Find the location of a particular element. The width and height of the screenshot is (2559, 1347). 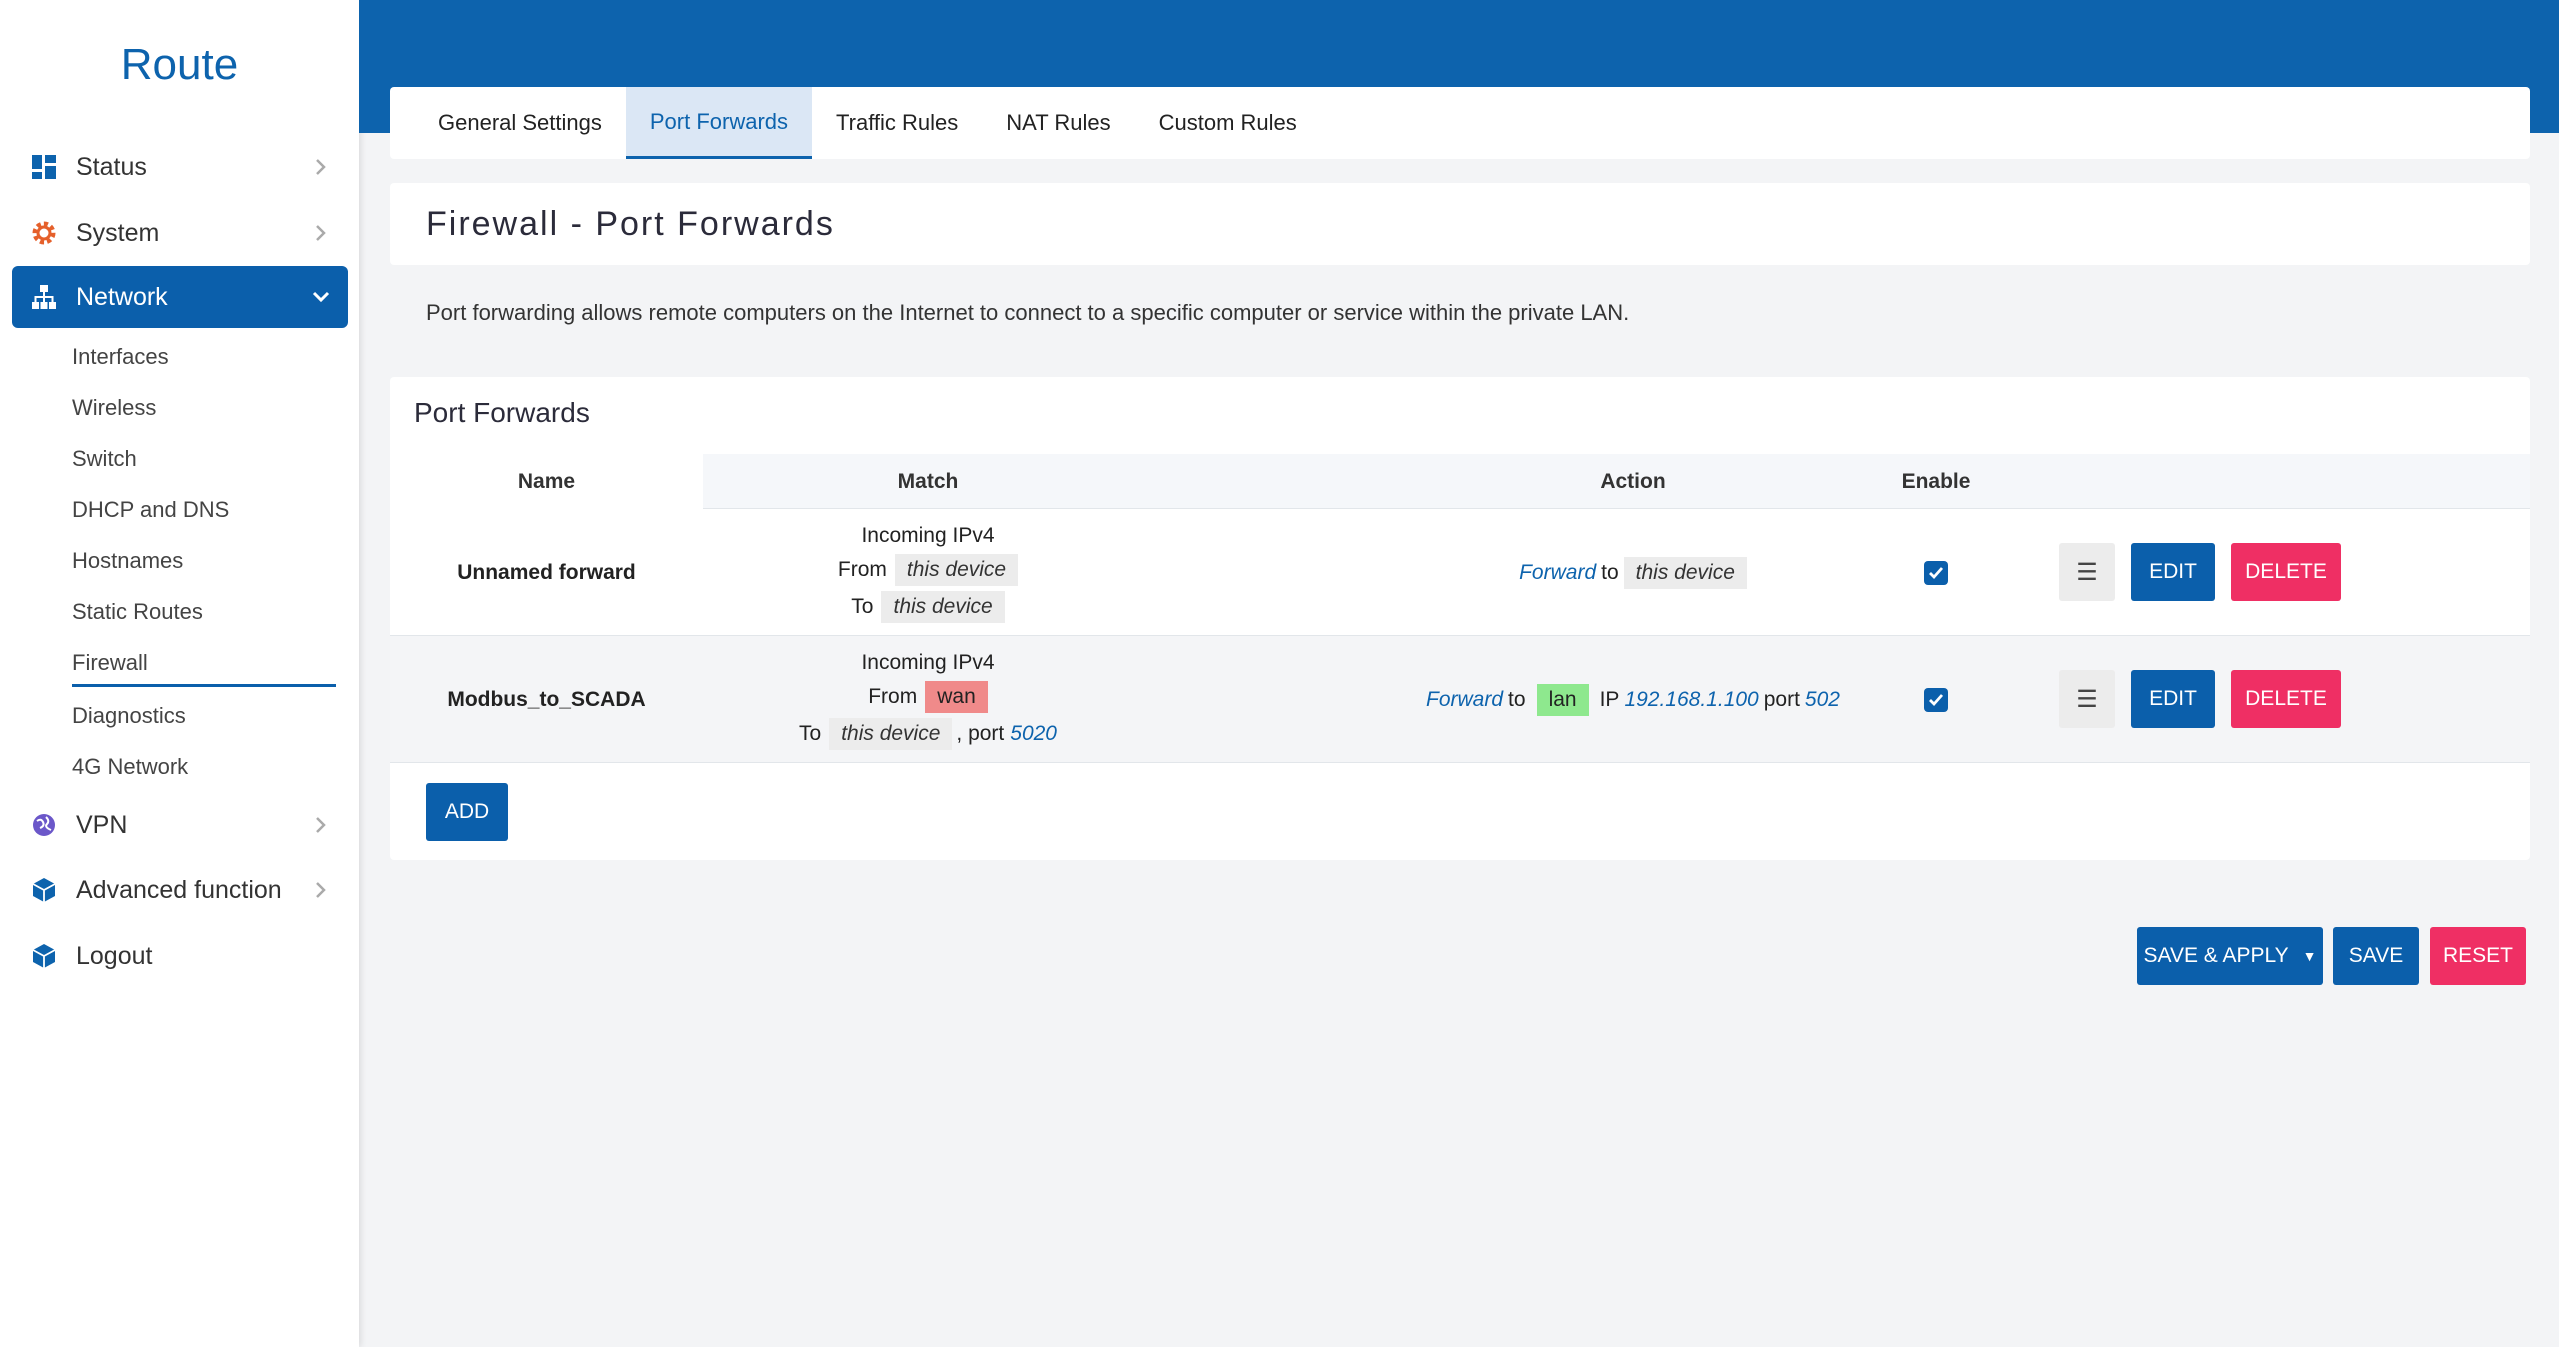

sidebar-item-label: System is located at coordinates (118, 232).